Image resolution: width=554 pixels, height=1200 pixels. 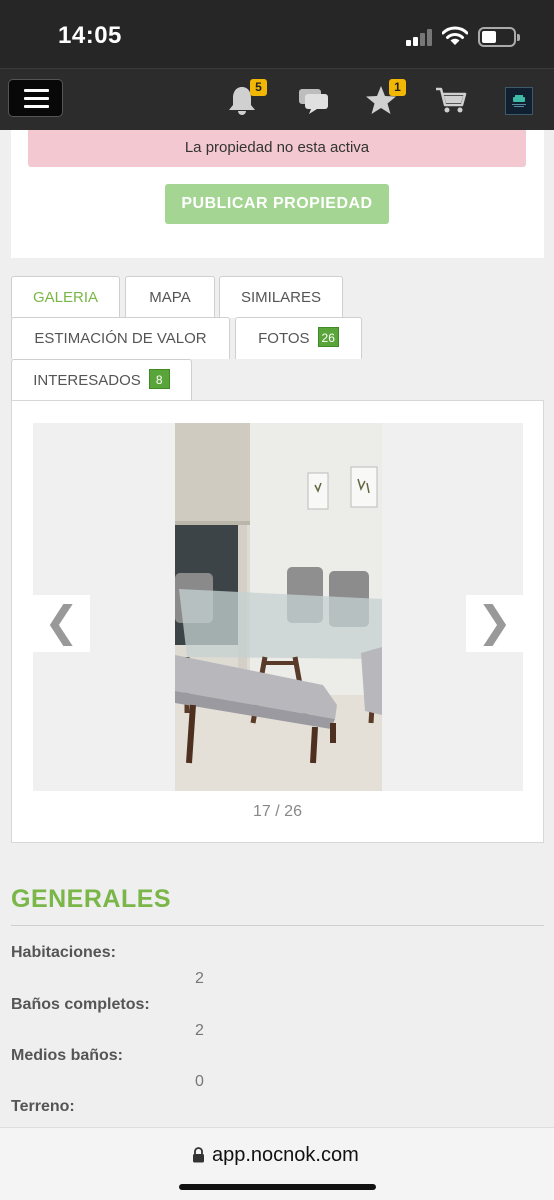 I want to click on tab-mapa: MAPA, so click(x=170, y=297).